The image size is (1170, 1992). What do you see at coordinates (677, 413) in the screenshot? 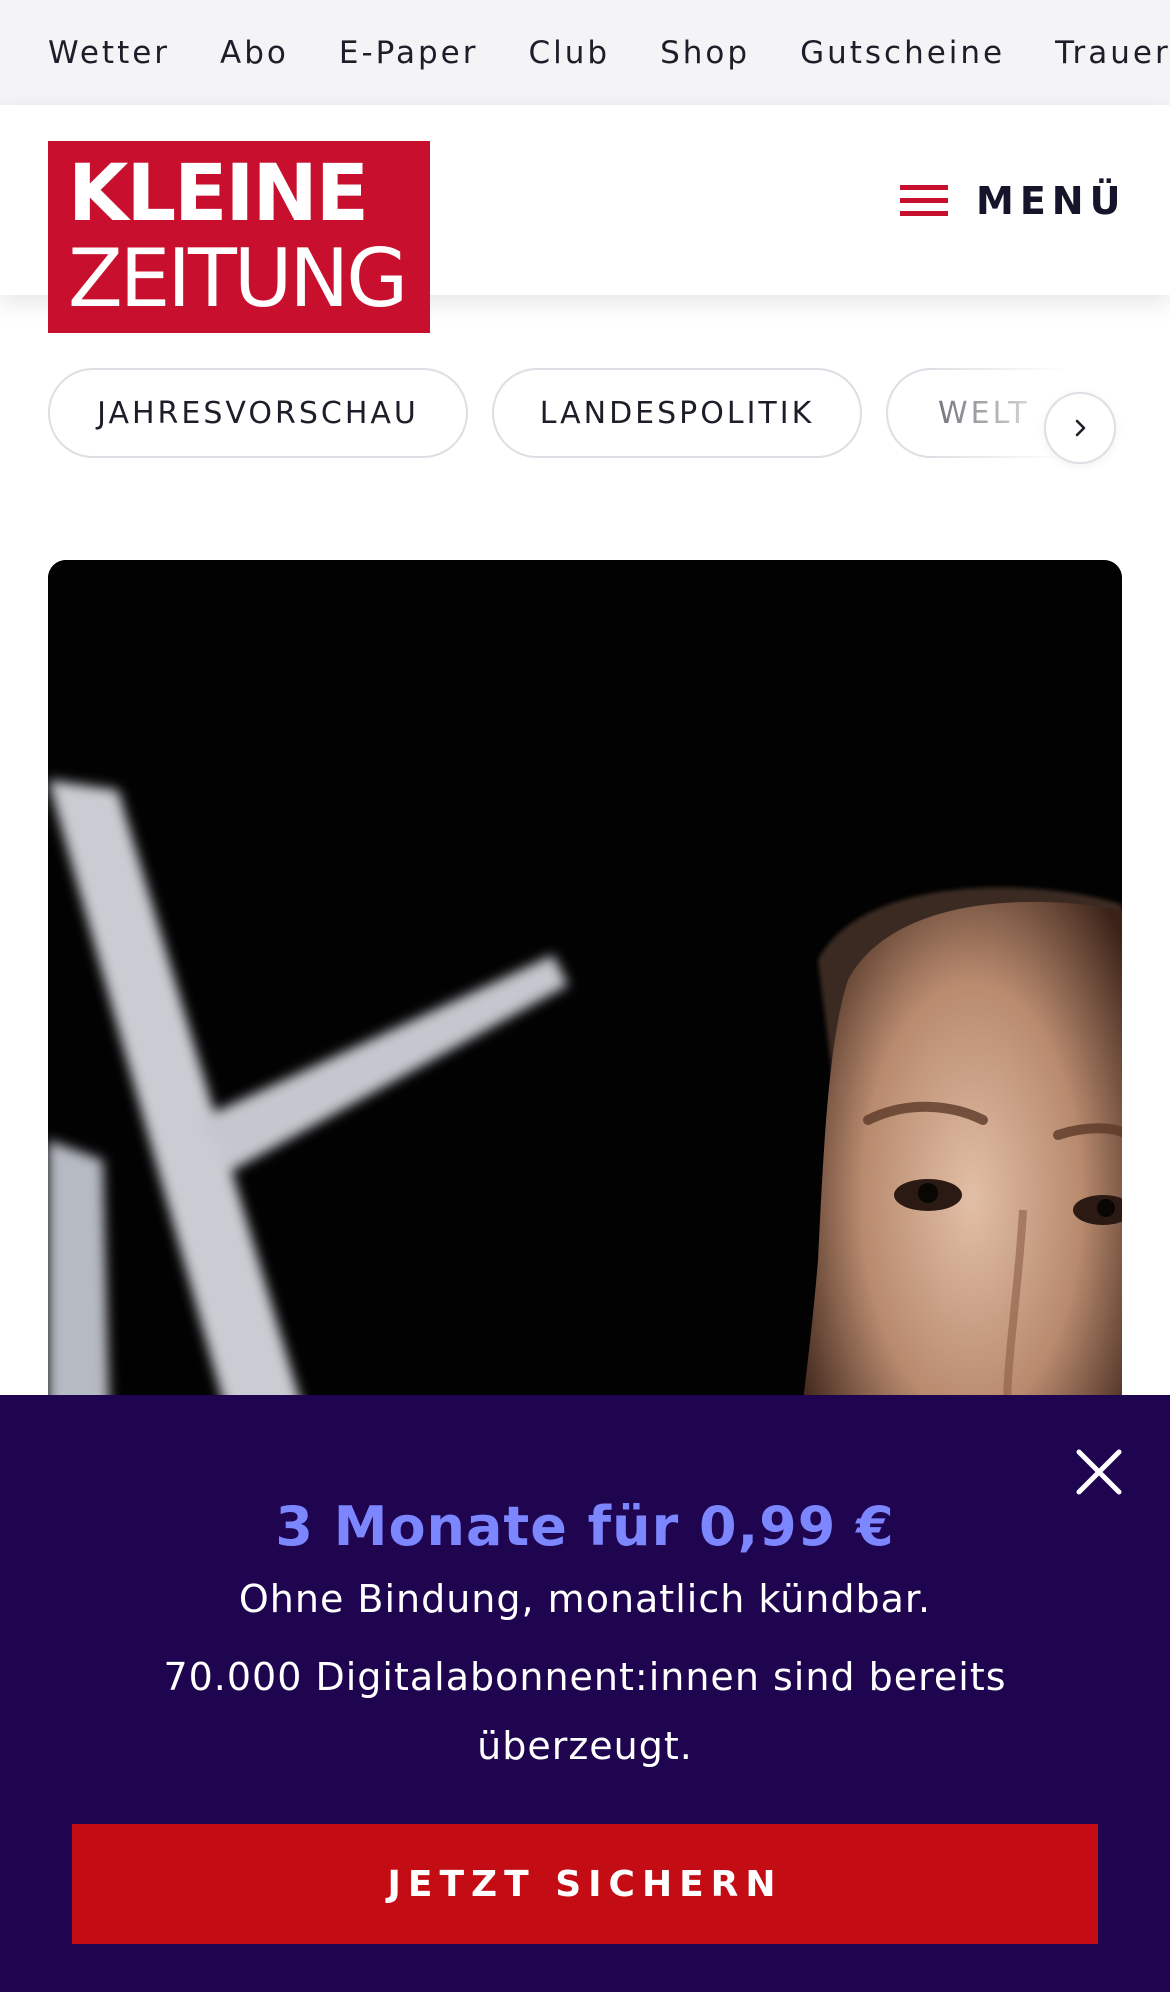
I see `topic-chip-landespolitik: LANDESPOLITIK` at bounding box center [677, 413].